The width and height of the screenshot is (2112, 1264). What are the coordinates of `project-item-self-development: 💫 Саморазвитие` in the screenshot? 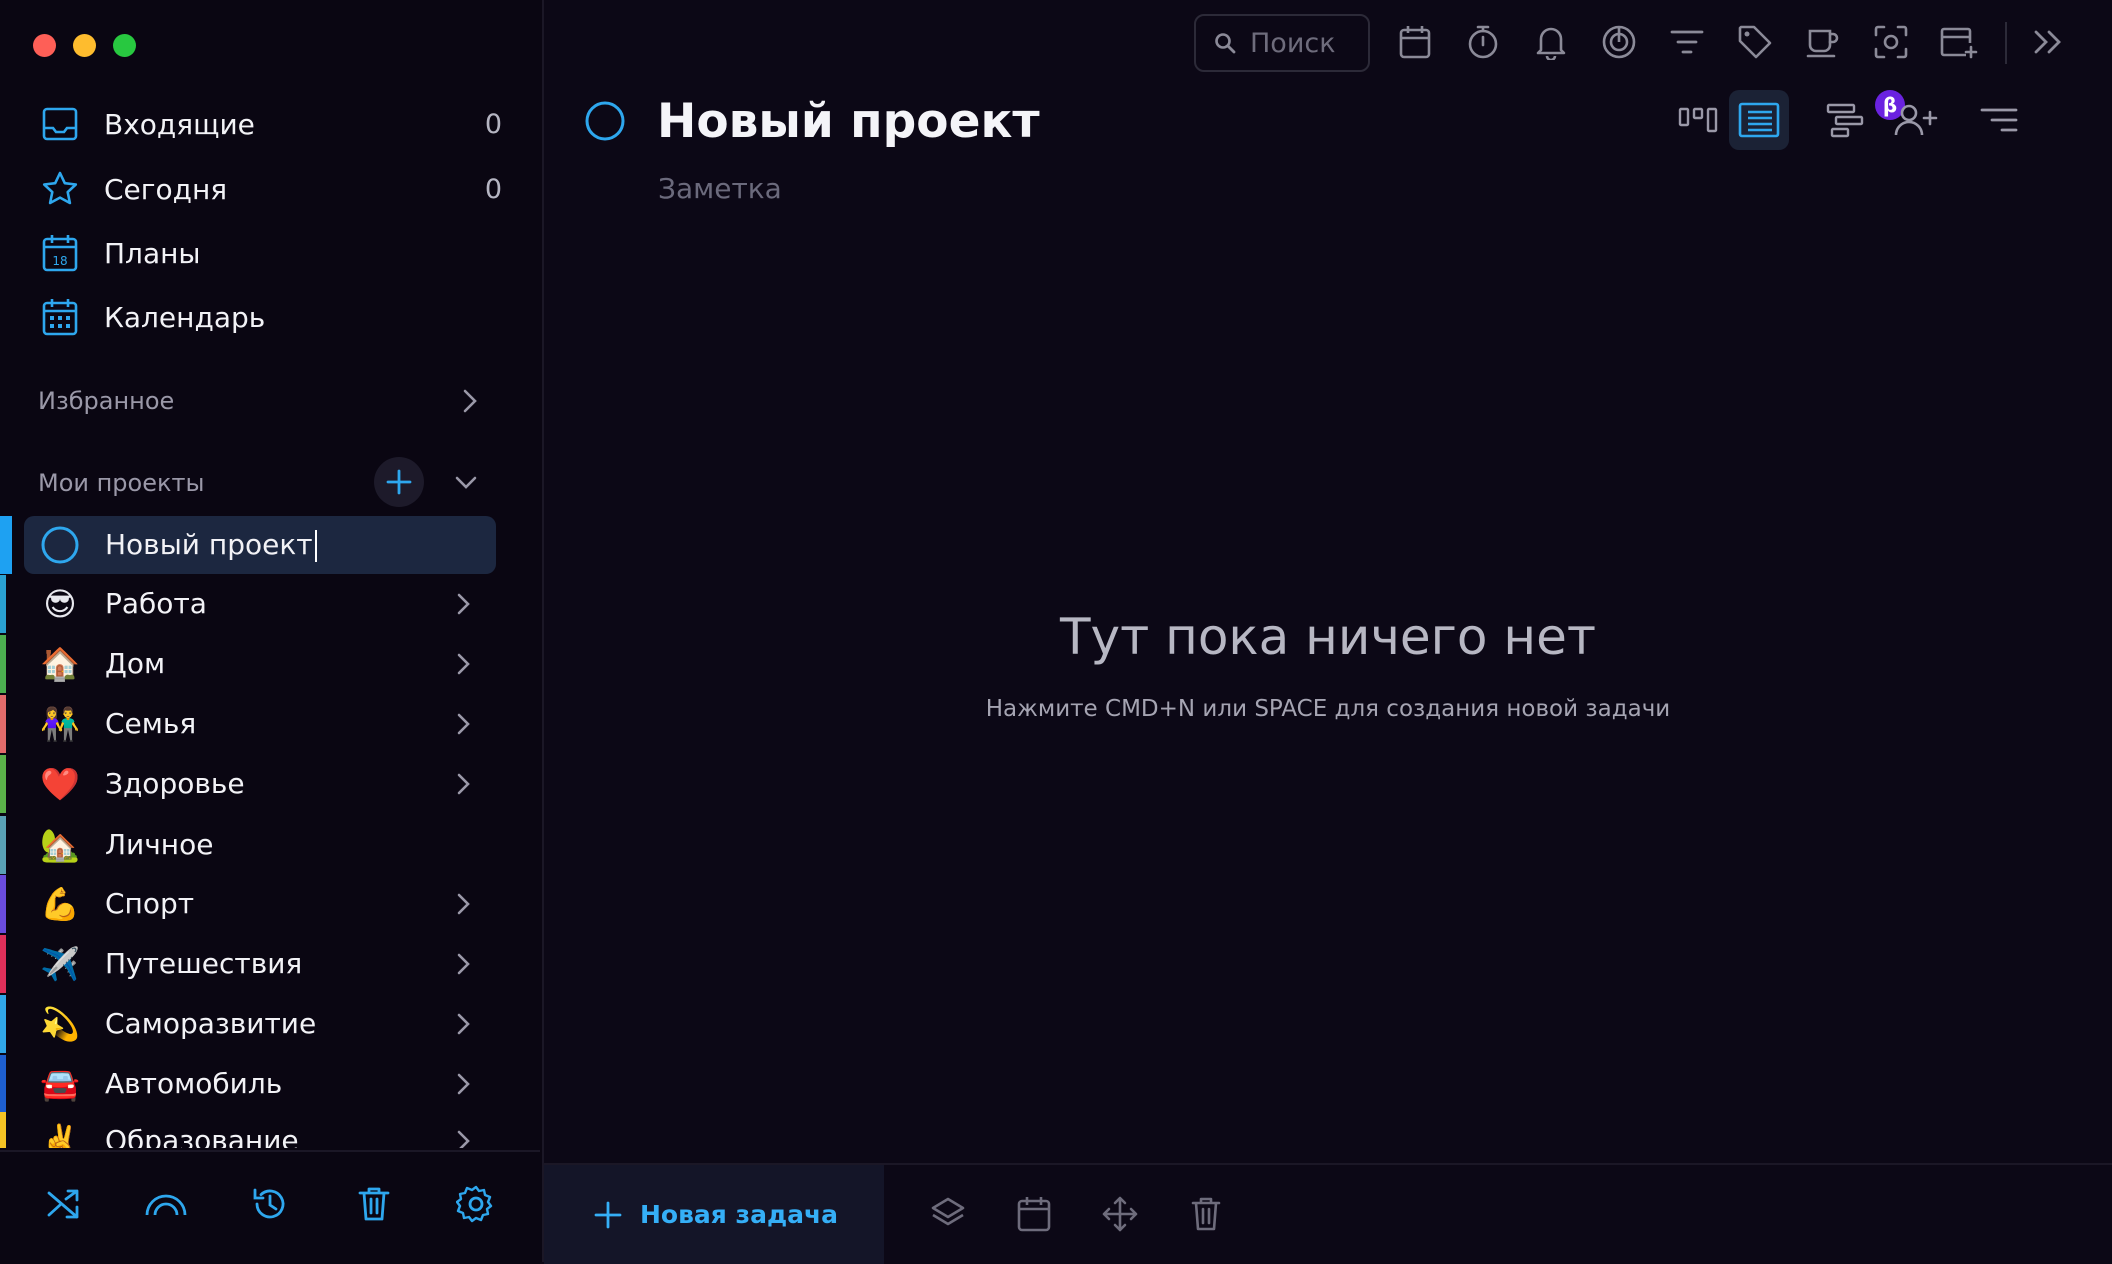 It's located at (270, 1024).